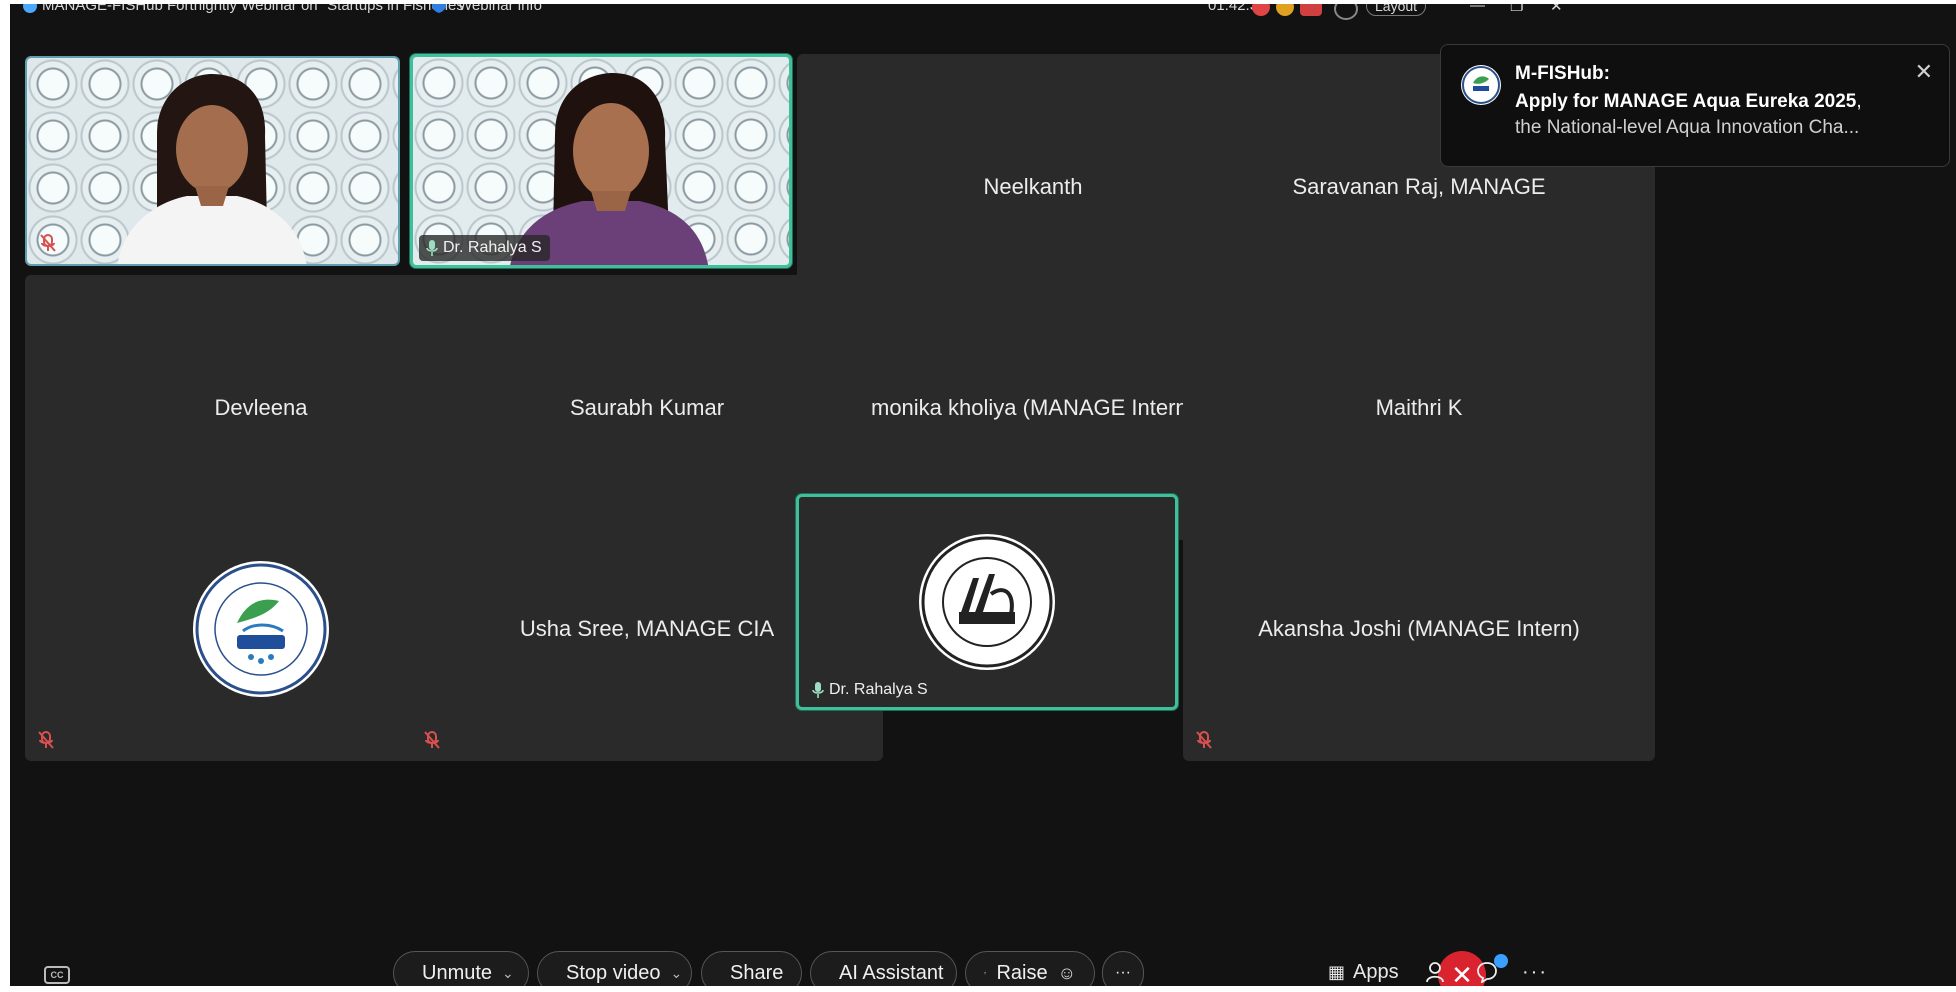 The height and width of the screenshot is (992, 1956). What do you see at coordinates (1419, 407) in the screenshot?
I see `participant-name: Maithri K` at bounding box center [1419, 407].